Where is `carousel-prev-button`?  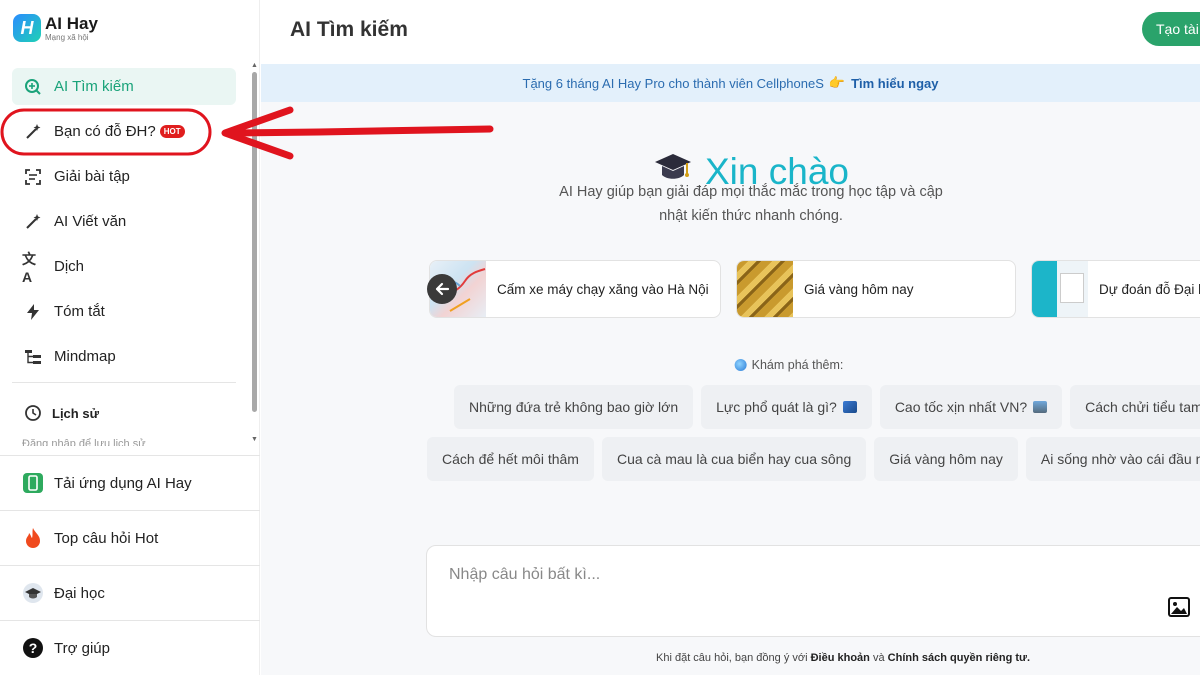
carousel-prev-button is located at coordinates (442, 289).